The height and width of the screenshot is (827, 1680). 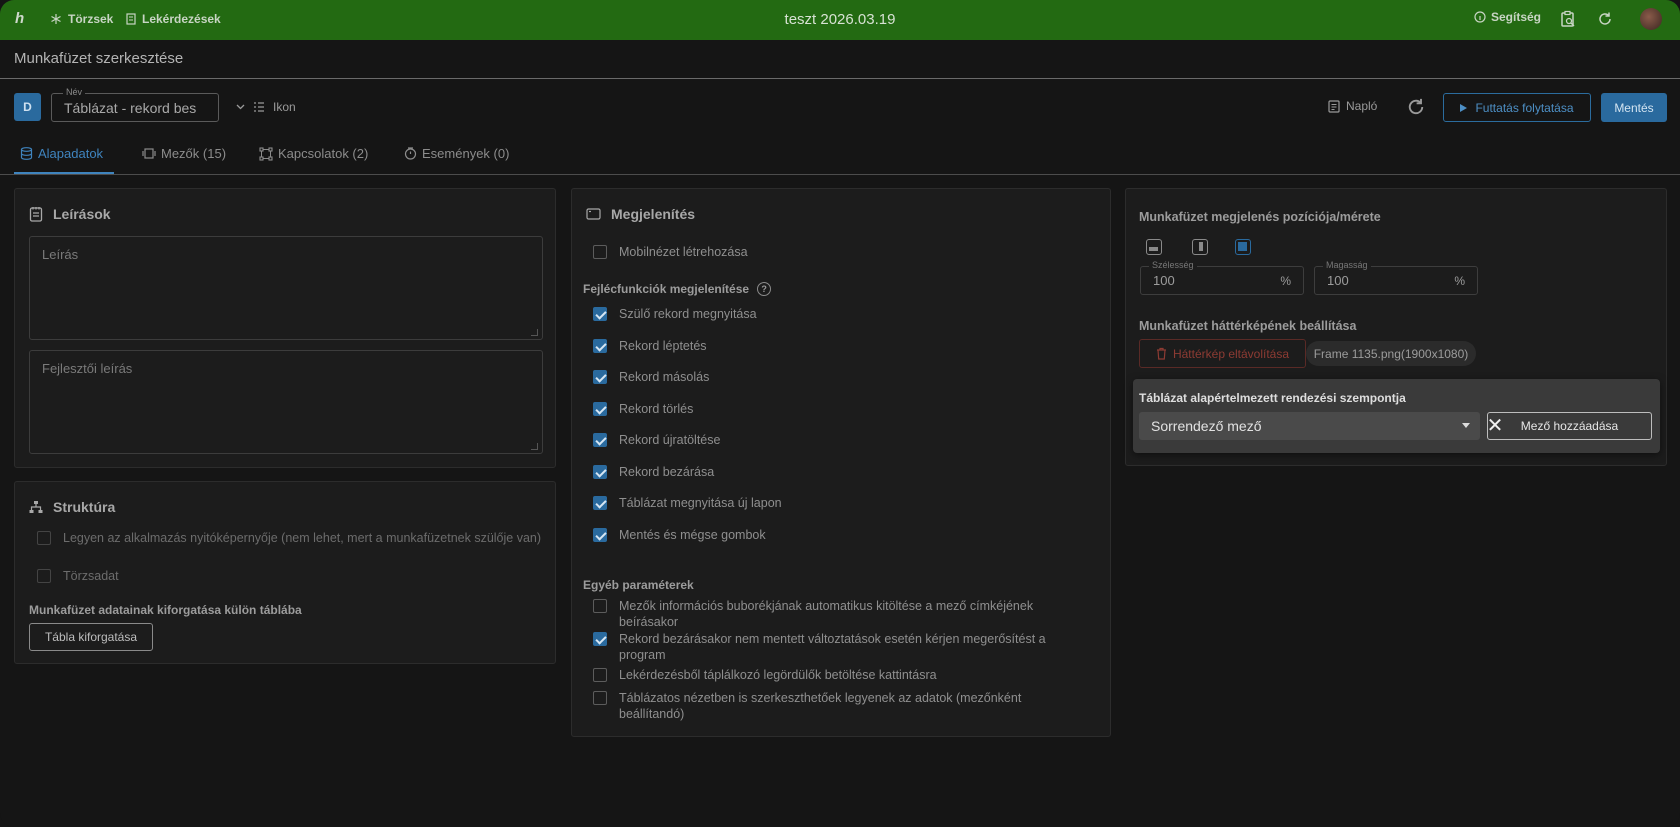 What do you see at coordinates (74, 92) in the screenshot?
I see `name-field-label: Név` at bounding box center [74, 92].